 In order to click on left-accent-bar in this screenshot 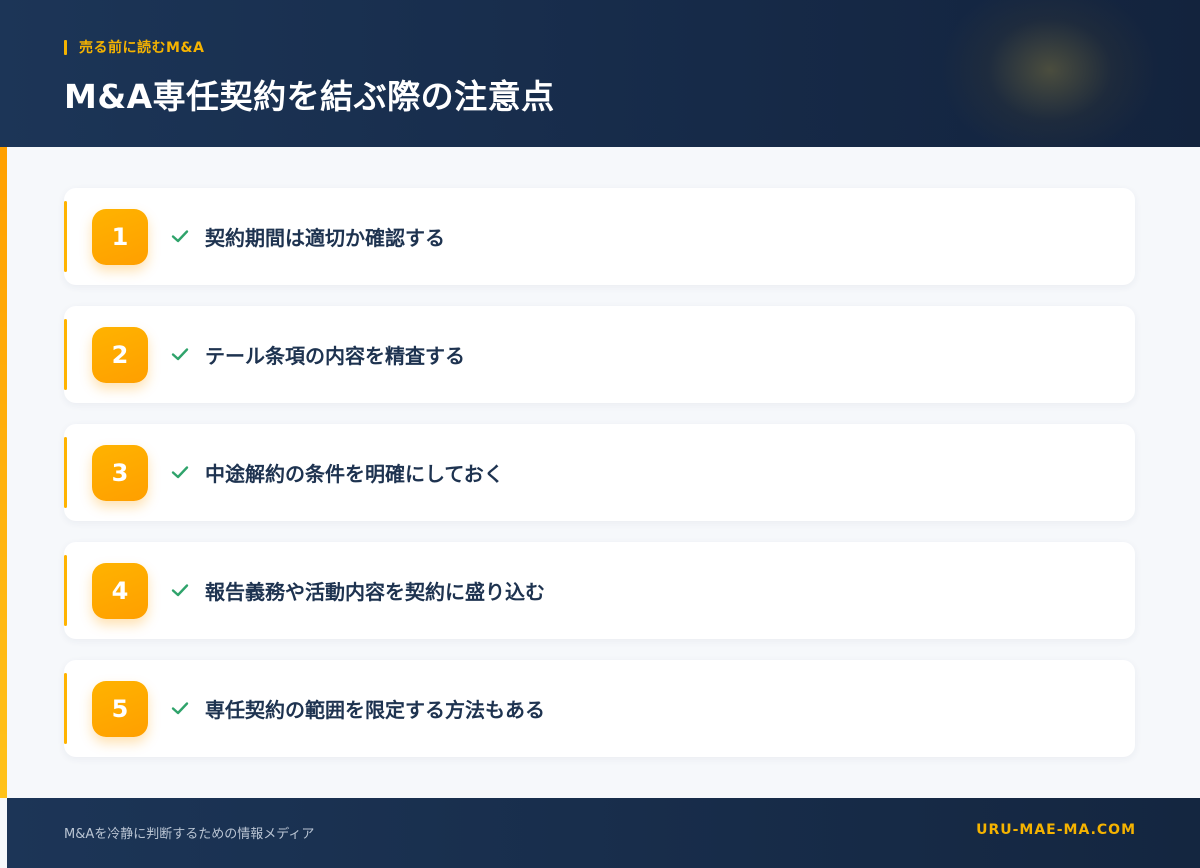, I will do `click(3, 472)`.